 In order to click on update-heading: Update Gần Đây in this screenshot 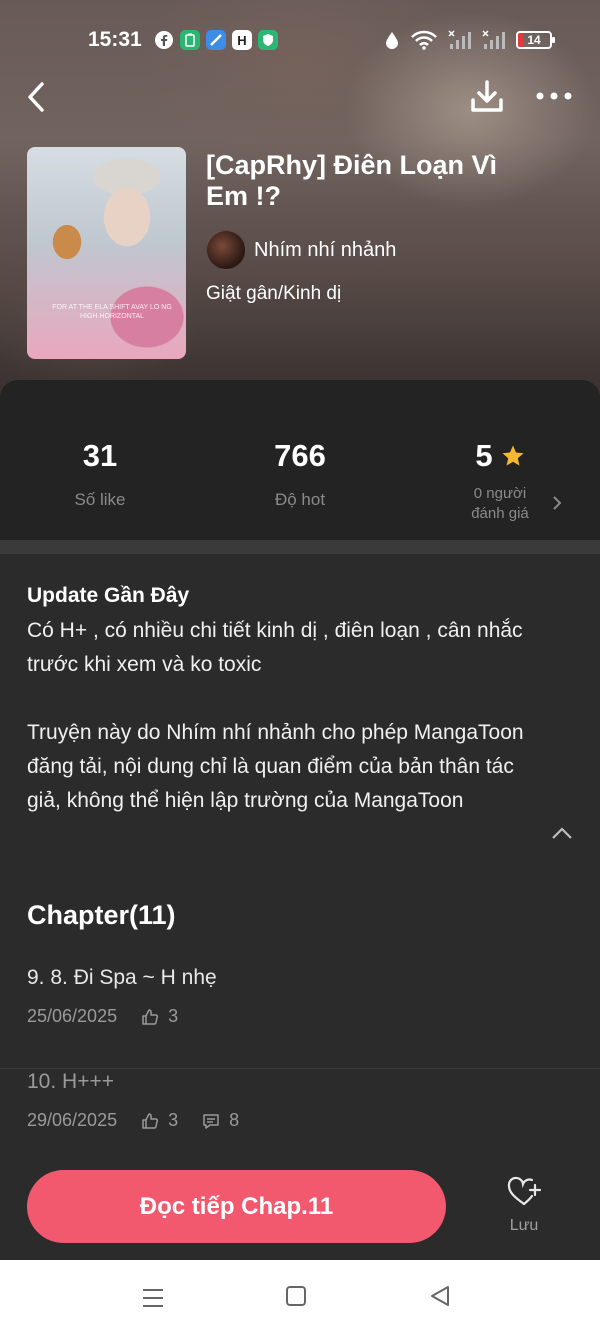, I will do `click(108, 595)`.